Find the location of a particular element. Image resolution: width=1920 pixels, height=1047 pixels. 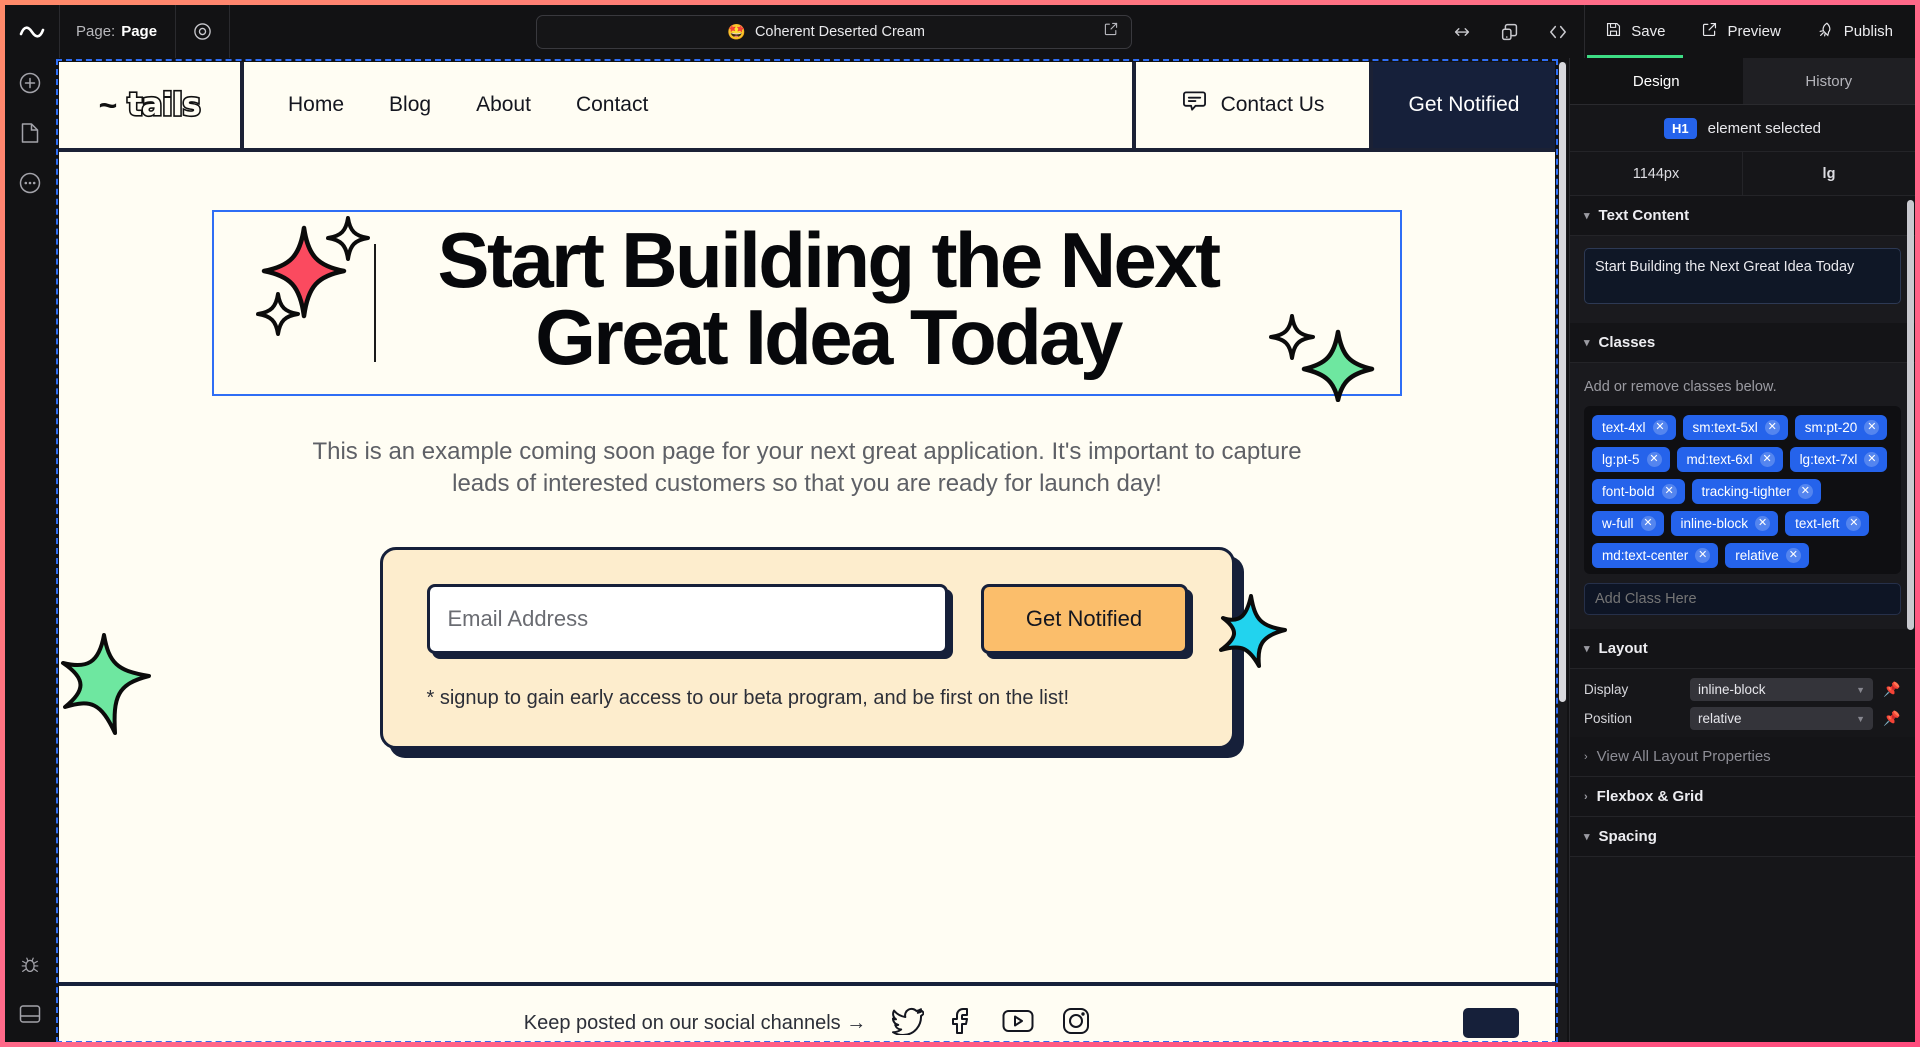

external-link-icon is located at coordinates (1709, 31).